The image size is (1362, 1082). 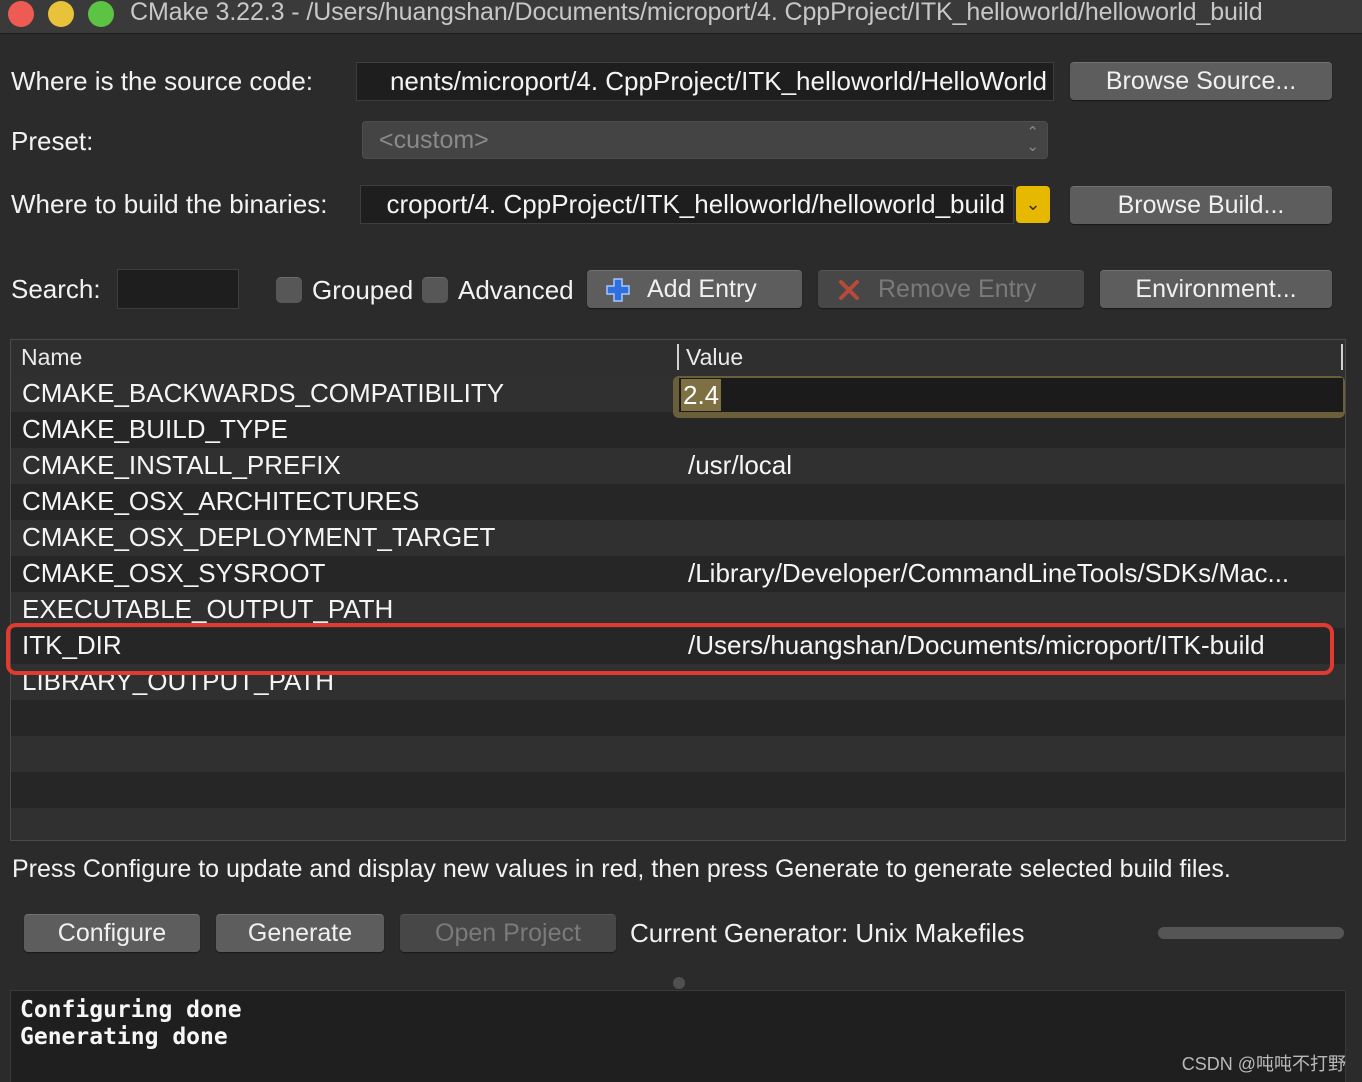 I want to click on open-project-button: Open Project, so click(x=508, y=933).